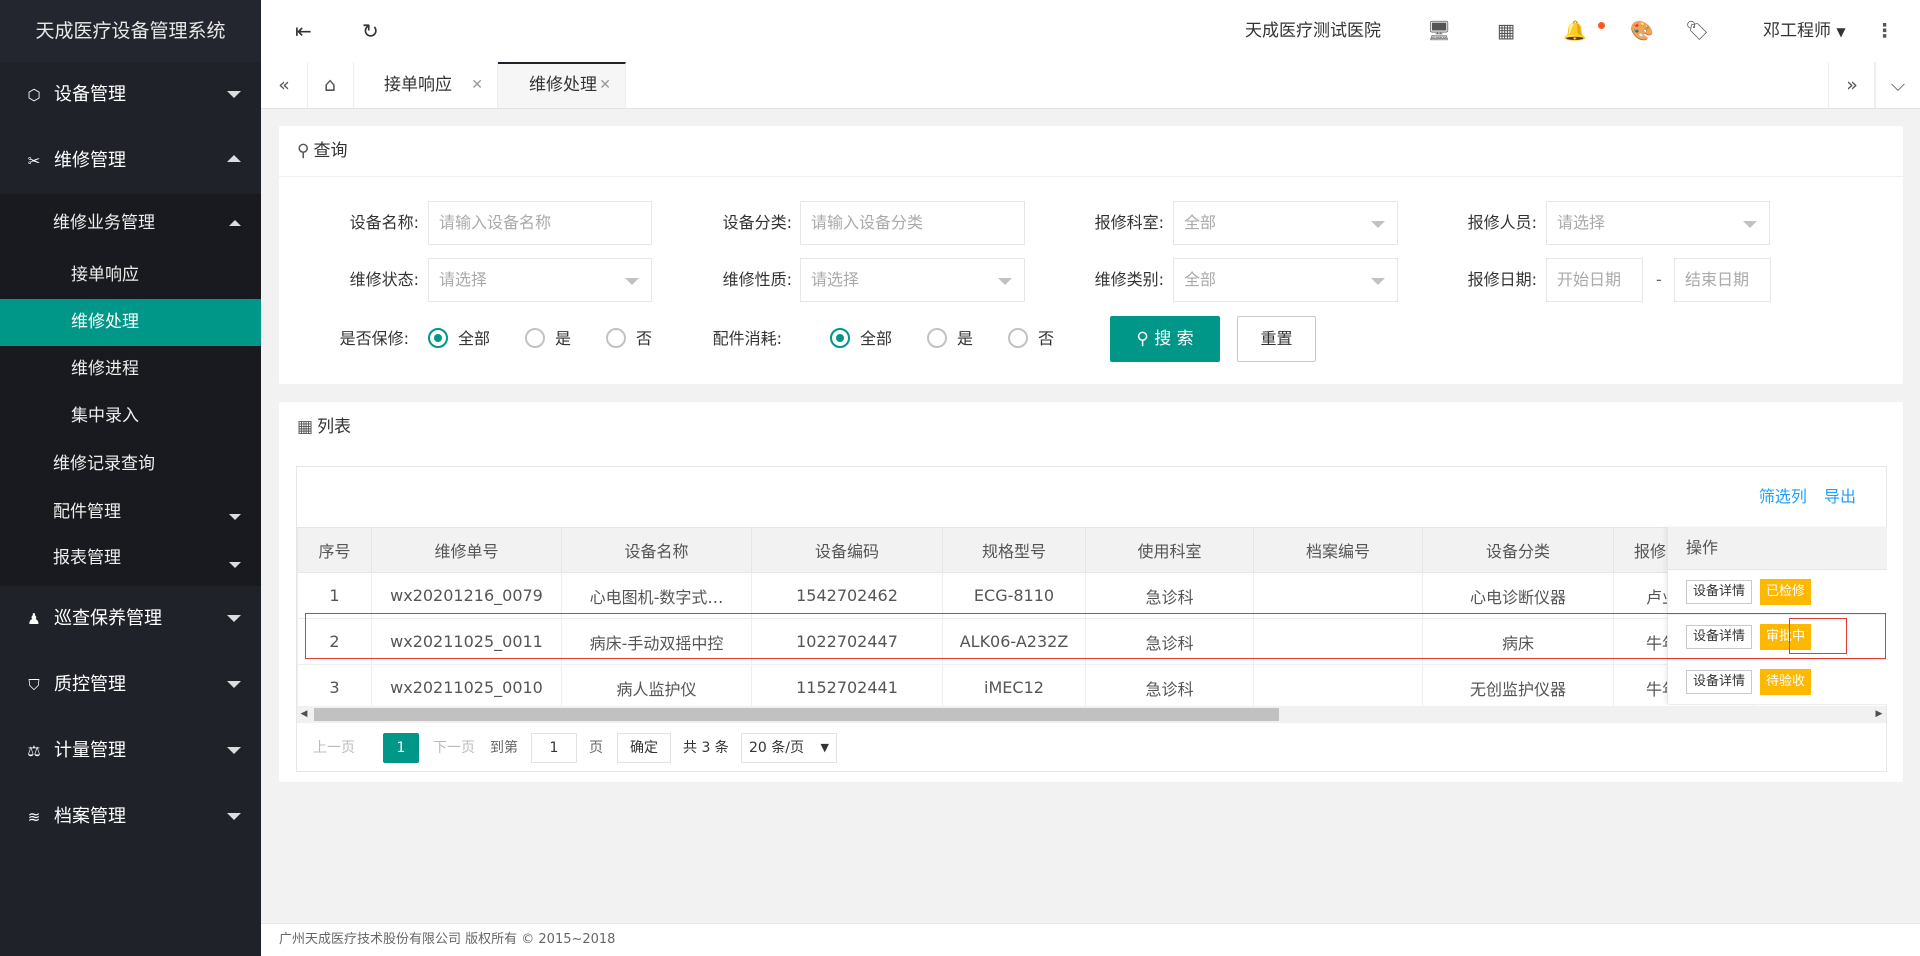  What do you see at coordinates (1518, 687) in the screenshot?
I see `cell-category: 无创监护仪器` at bounding box center [1518, 687].